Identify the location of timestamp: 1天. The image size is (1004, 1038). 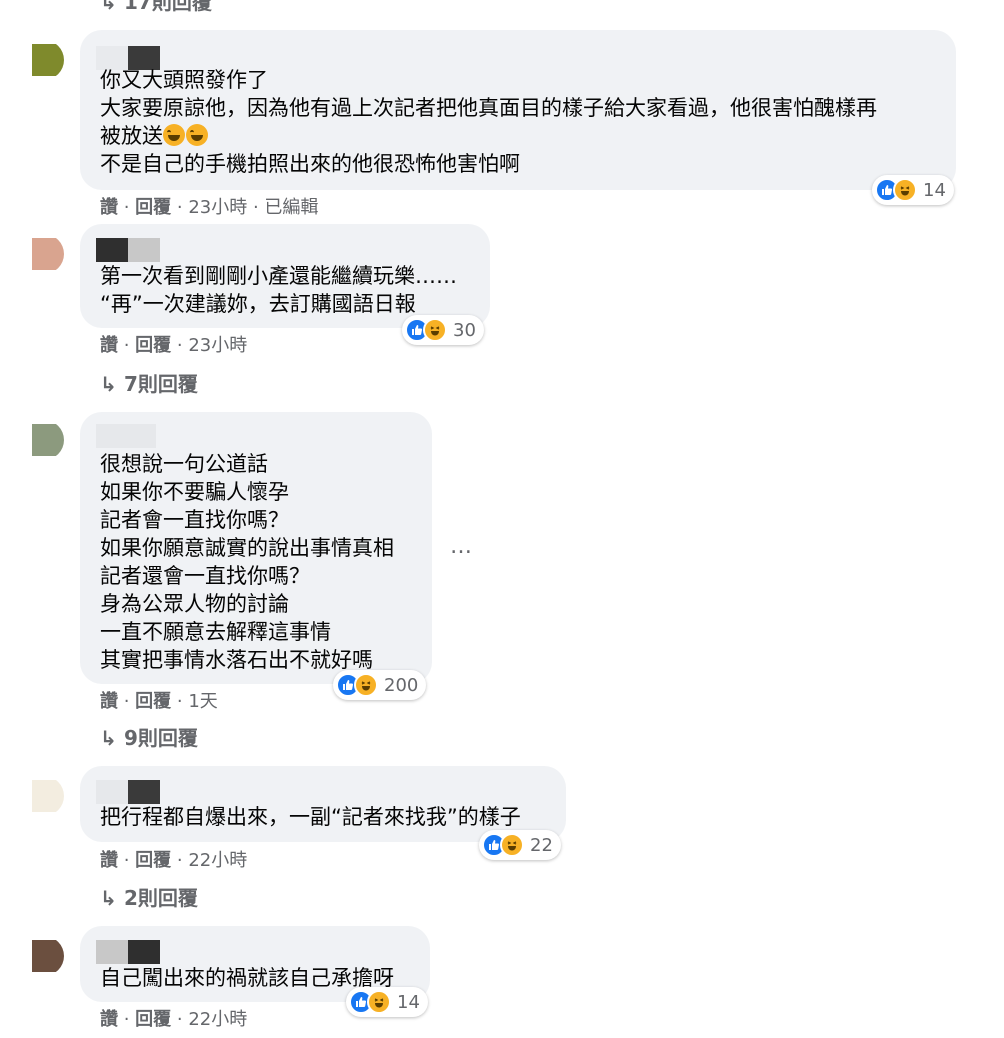
(202, 701).